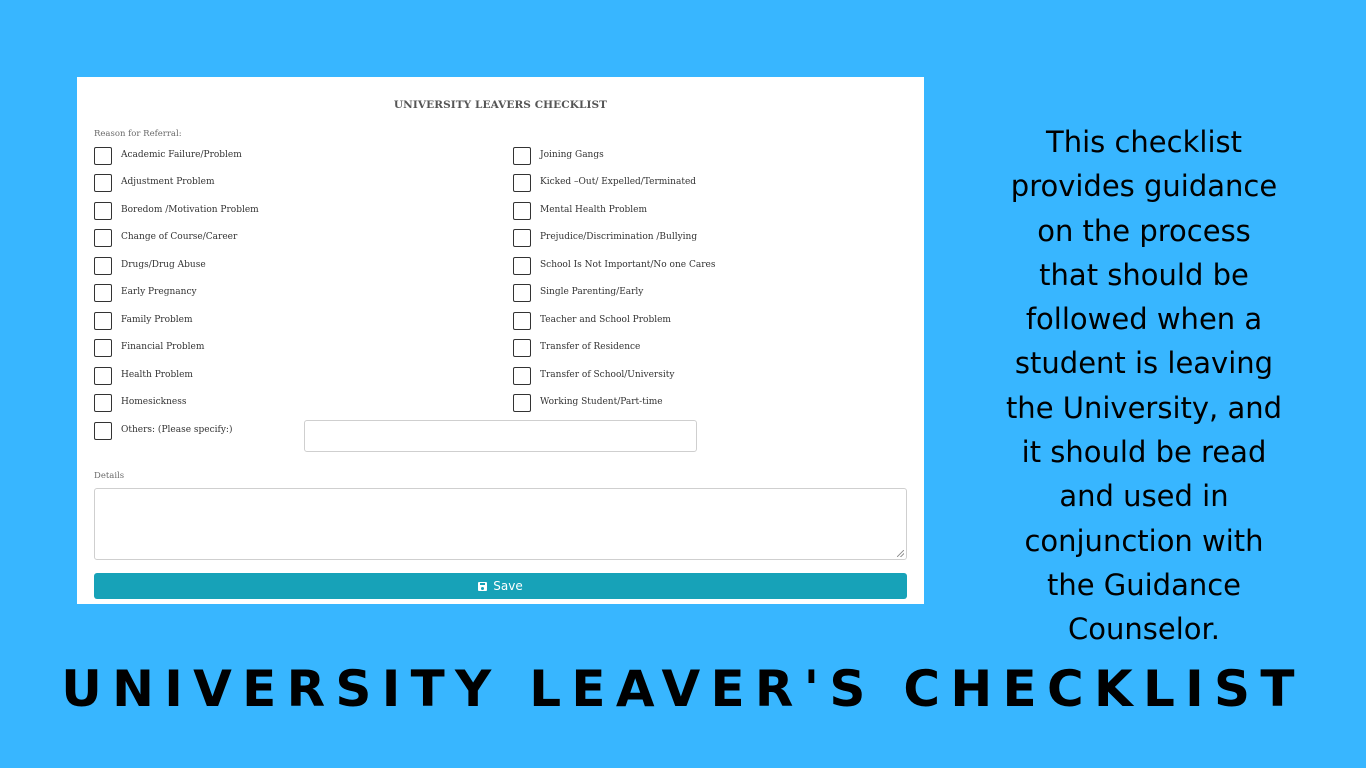 Image resolution: width=1366 pixels, height=768 pixels. I want to click on description-line: provides guidance, so click(1144, 186).